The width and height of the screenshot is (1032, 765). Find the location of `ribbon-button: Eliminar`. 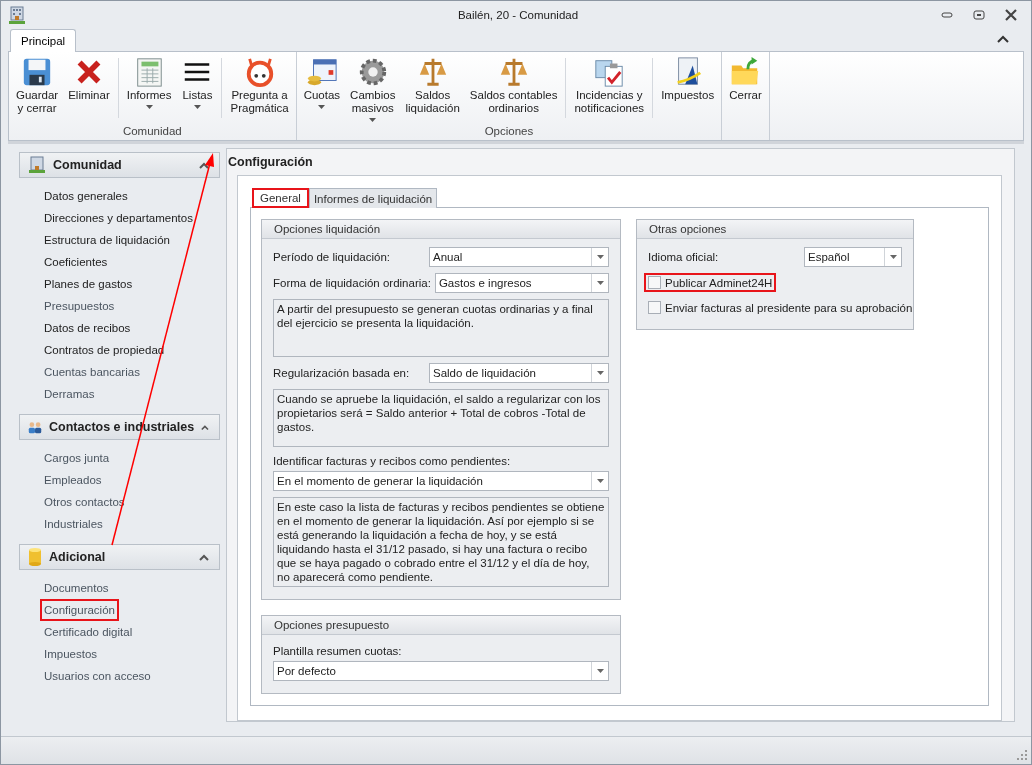

ribbon-button: Eliminar is located at coordinates (89, 89).